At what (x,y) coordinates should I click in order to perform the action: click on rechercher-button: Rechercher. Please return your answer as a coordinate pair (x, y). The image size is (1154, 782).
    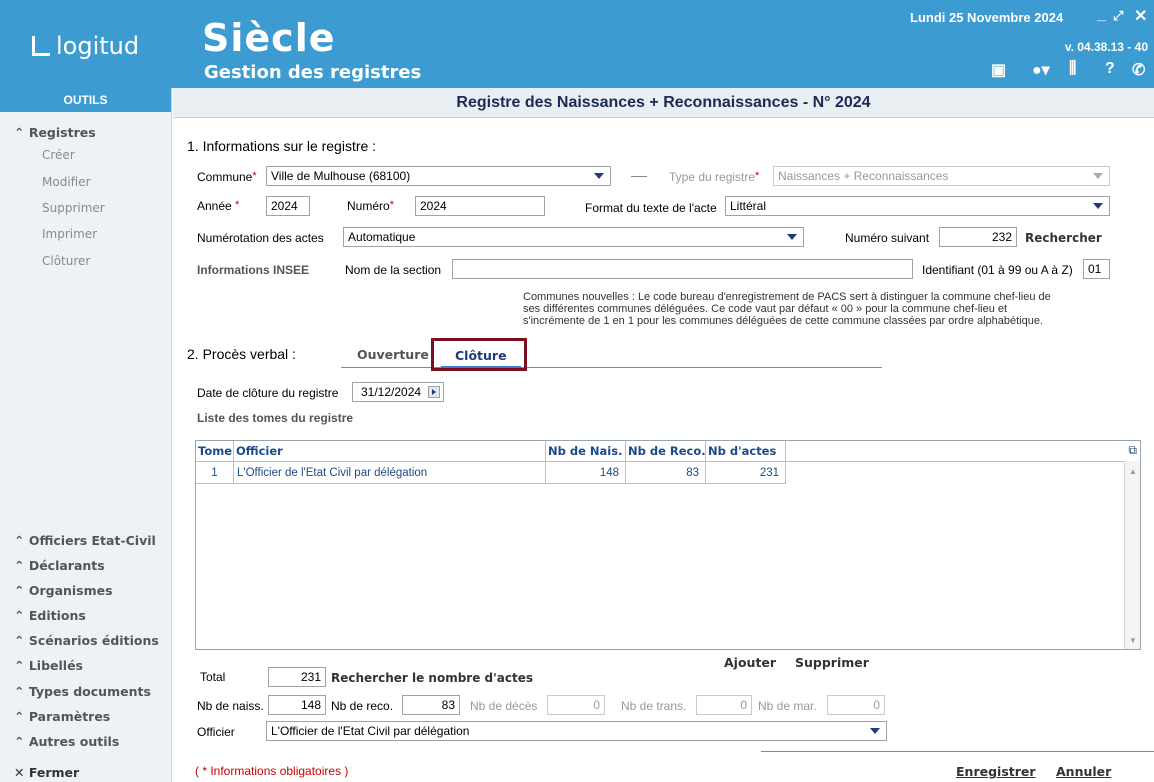
    Looking at the image, I should click on (1063, 238).